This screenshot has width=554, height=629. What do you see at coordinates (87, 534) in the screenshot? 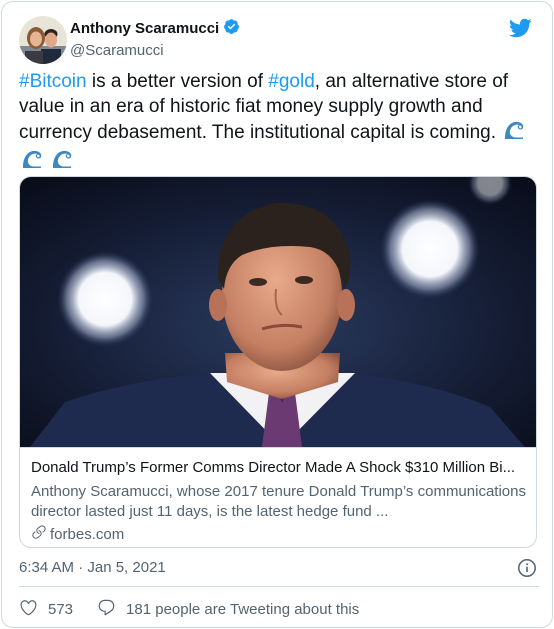
I see `link-preview-domain-text: forbes.com` at bounding box center [87, 534].